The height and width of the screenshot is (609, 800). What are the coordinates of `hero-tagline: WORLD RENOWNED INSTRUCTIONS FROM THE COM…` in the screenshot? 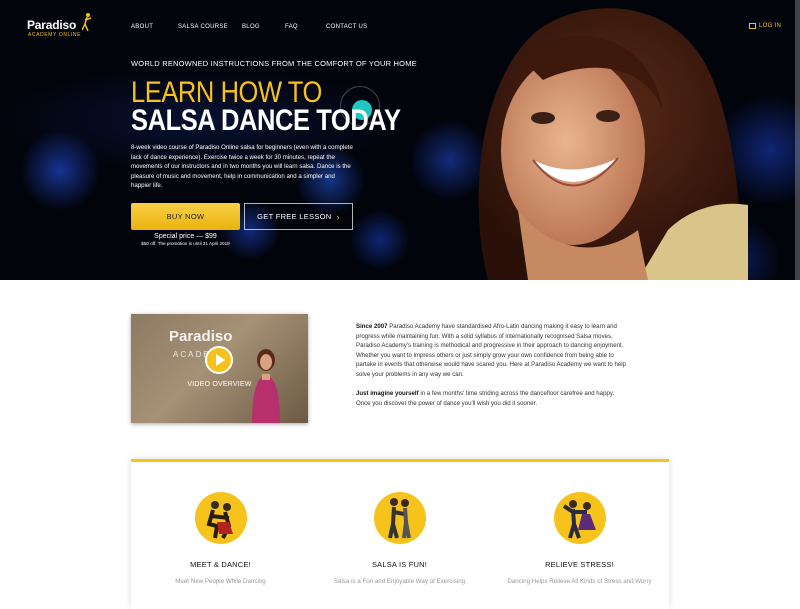 It's located at (274, 63).